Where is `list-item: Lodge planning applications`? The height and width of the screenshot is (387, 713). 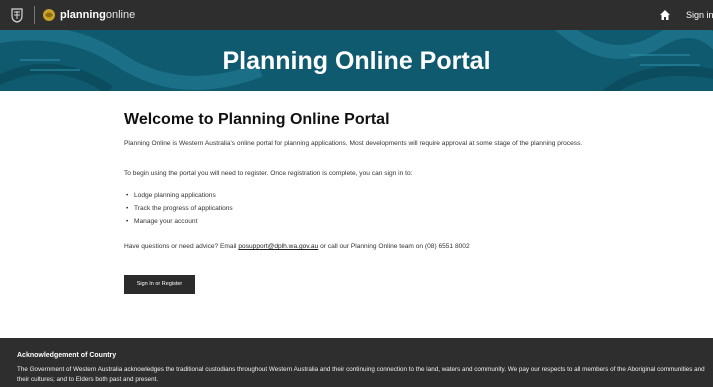
list-item: Lodge planning applications is located at coordinates (274, 195).